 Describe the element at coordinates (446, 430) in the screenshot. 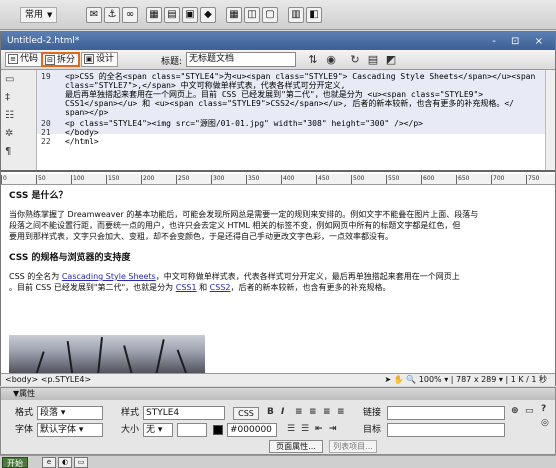

I see `target-select` at that location.